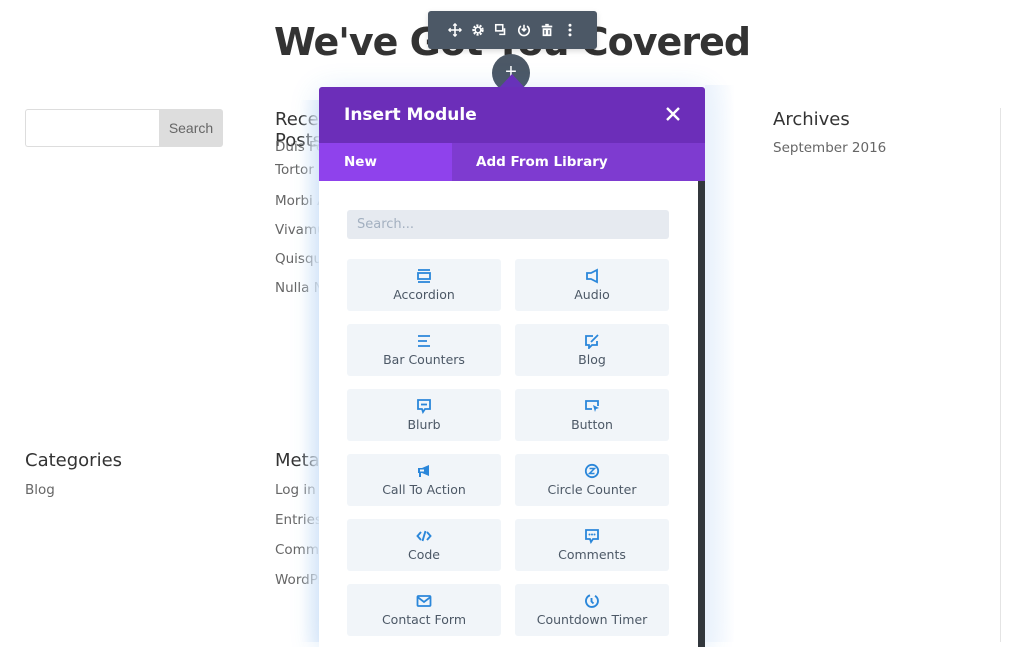  I want to click on category-link: Blog, so click(40, 490).